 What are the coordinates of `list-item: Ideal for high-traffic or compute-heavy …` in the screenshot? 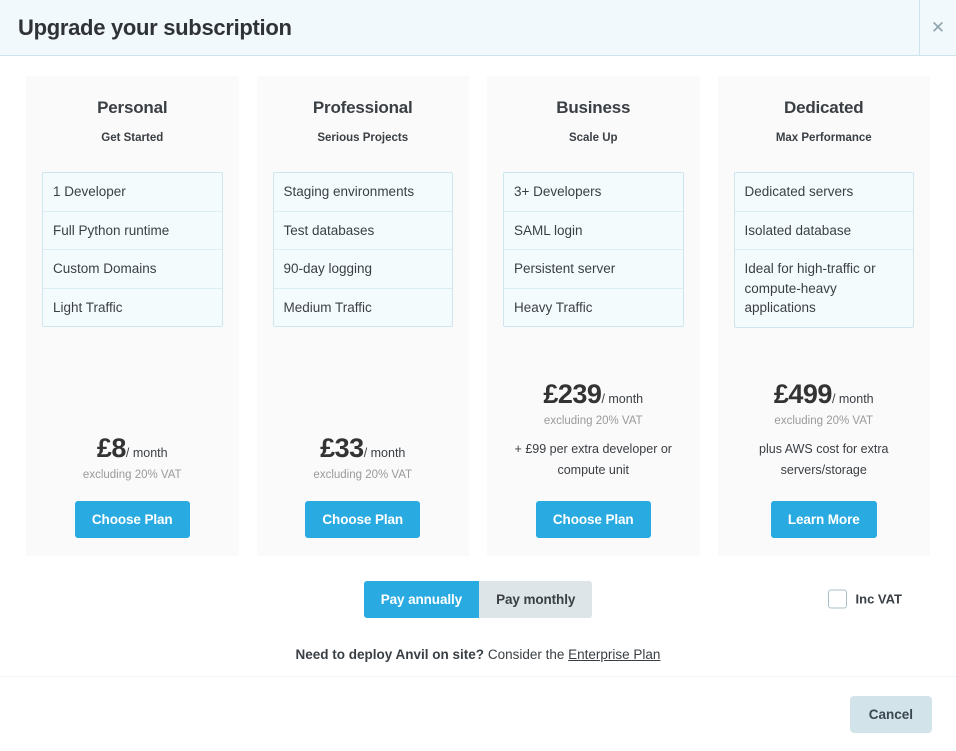 It's located at (810, 288).